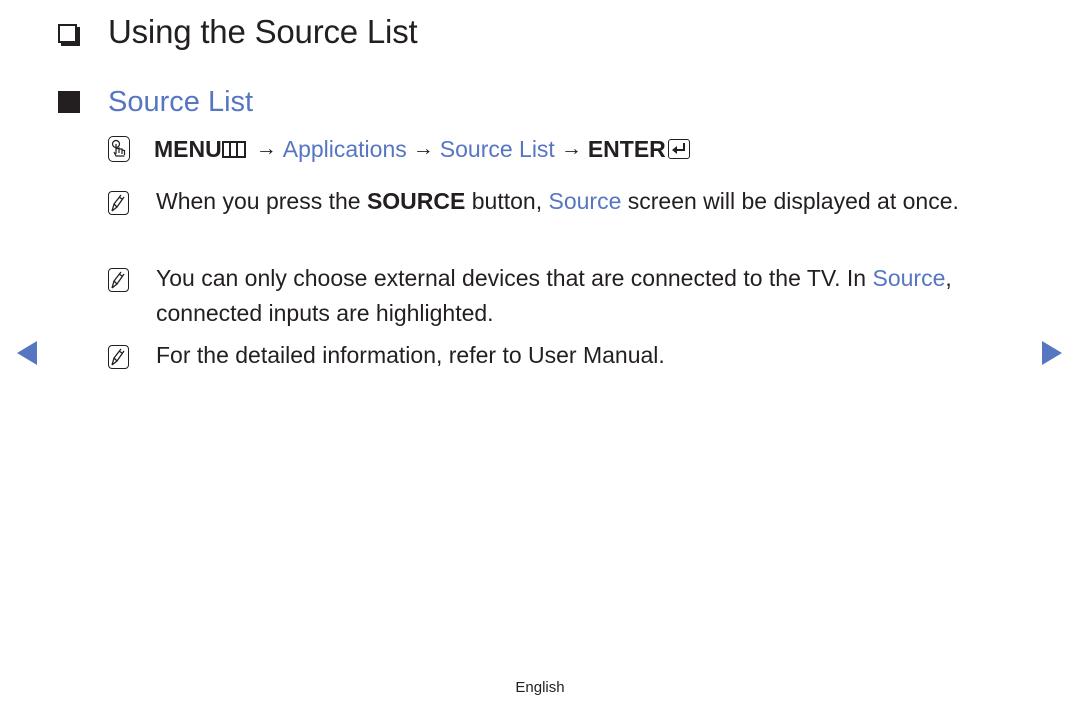  Describe the element at coordinates (67, 33) in the screenshot. I see `checkbox-icon` at that location.